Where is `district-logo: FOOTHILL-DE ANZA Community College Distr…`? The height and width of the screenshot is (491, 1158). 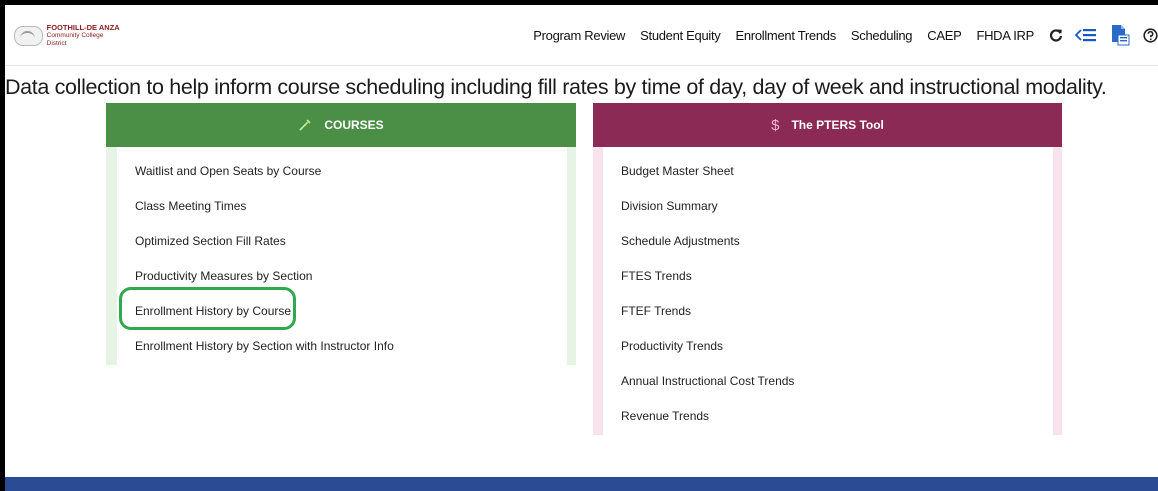 district-logo: FOOTHILL-DE ANZA Community College Distr… is located at coordinates (69, 36).